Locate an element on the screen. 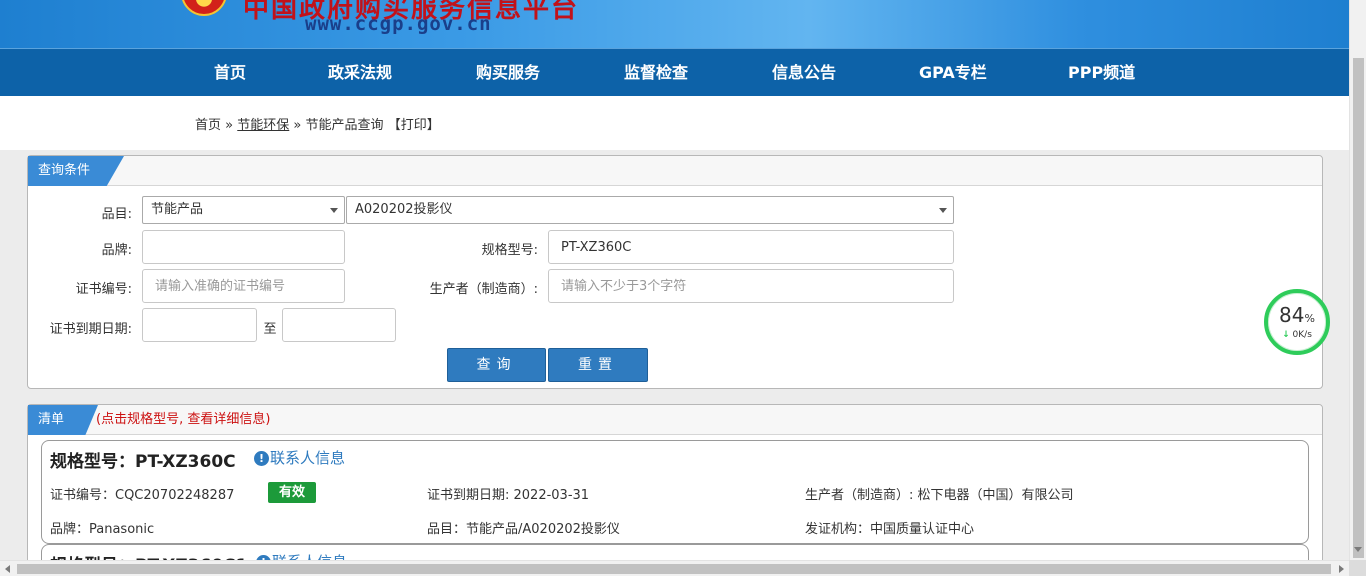  contact-info-label: 联系人信息 is located at coordinates (308, 458).